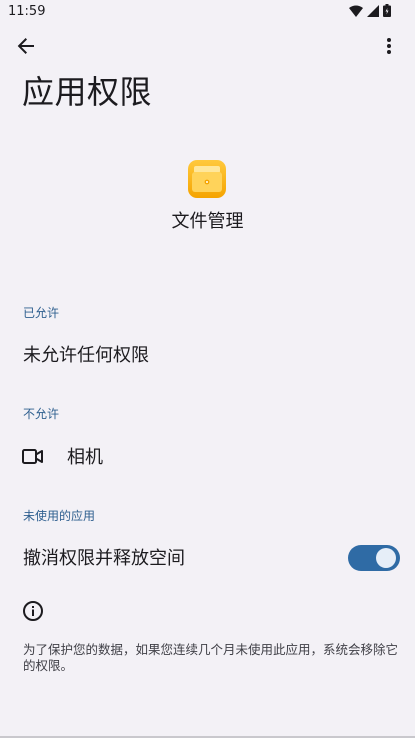 This screenshot has width=415, height=738. What do you see at coordinates (387, 10) in the screenshot?
I see `battery-icon` at bounding box center [387, 10].